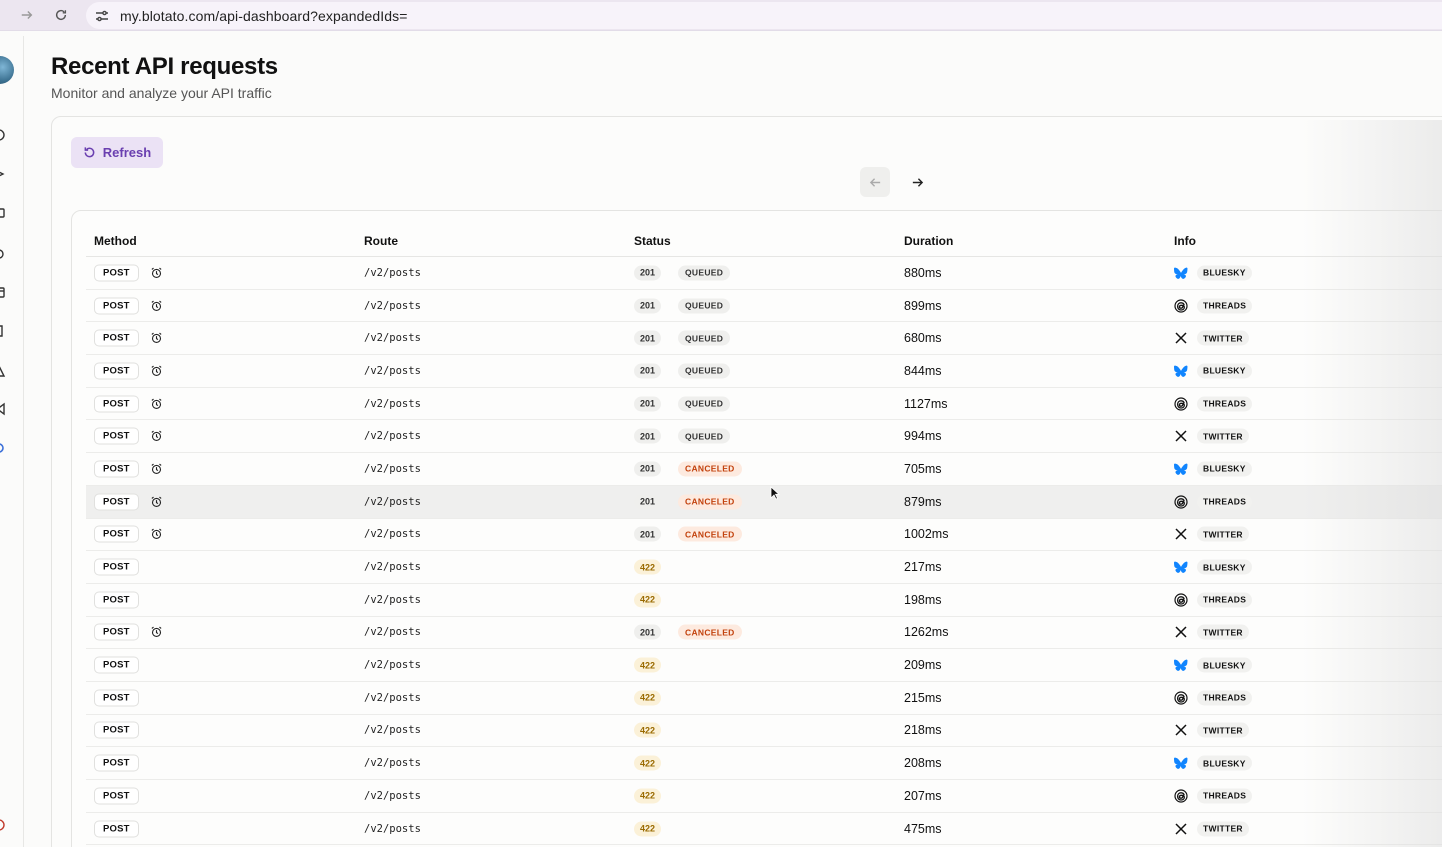 The image size is (1442, 847). What do you see at coordinates (923, 730) in the screenshot?
I see `duration-text: 218ms` at bounding box center [923, 730].